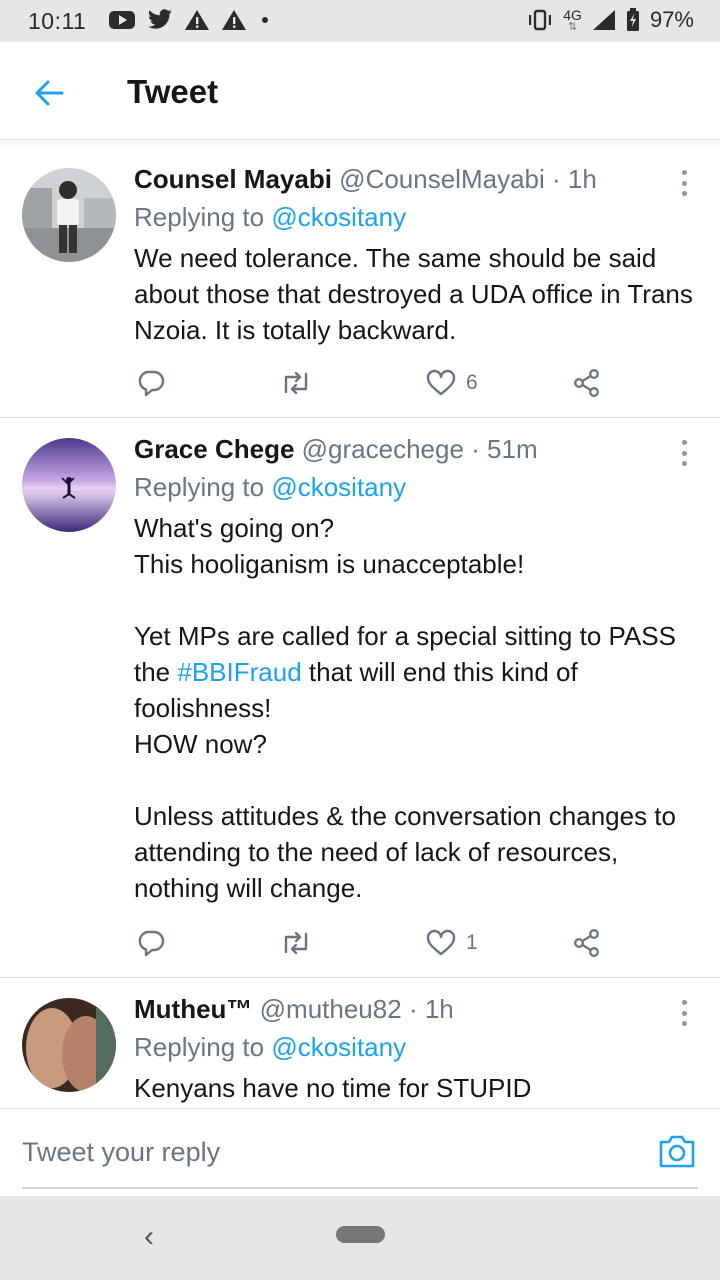 The image size is (720, 1280). What do you see at coordinates (239, 672) in the screenshot?
I see `hashtag-link: #BBIFraud` at bounding box center [239, 672].